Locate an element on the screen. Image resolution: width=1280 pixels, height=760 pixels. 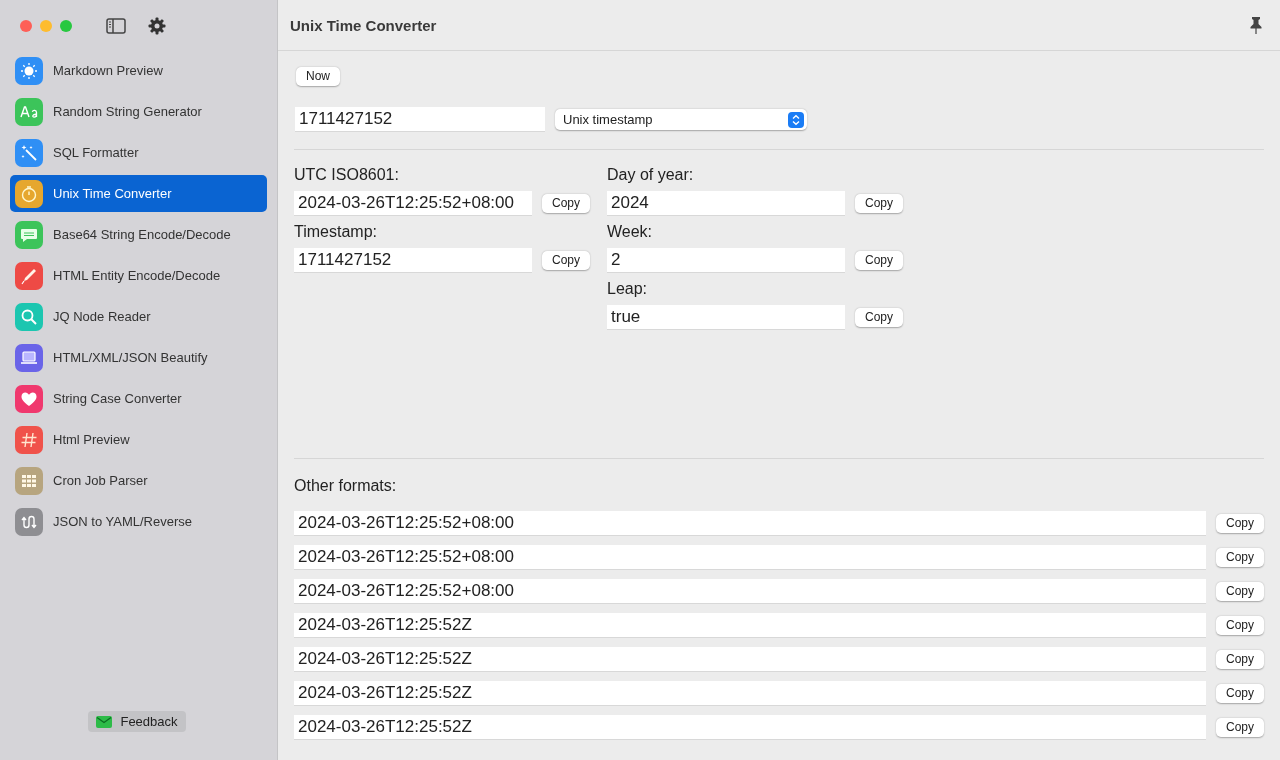
sidebar-item: Random String Generator is located at coordinates (138, 111).